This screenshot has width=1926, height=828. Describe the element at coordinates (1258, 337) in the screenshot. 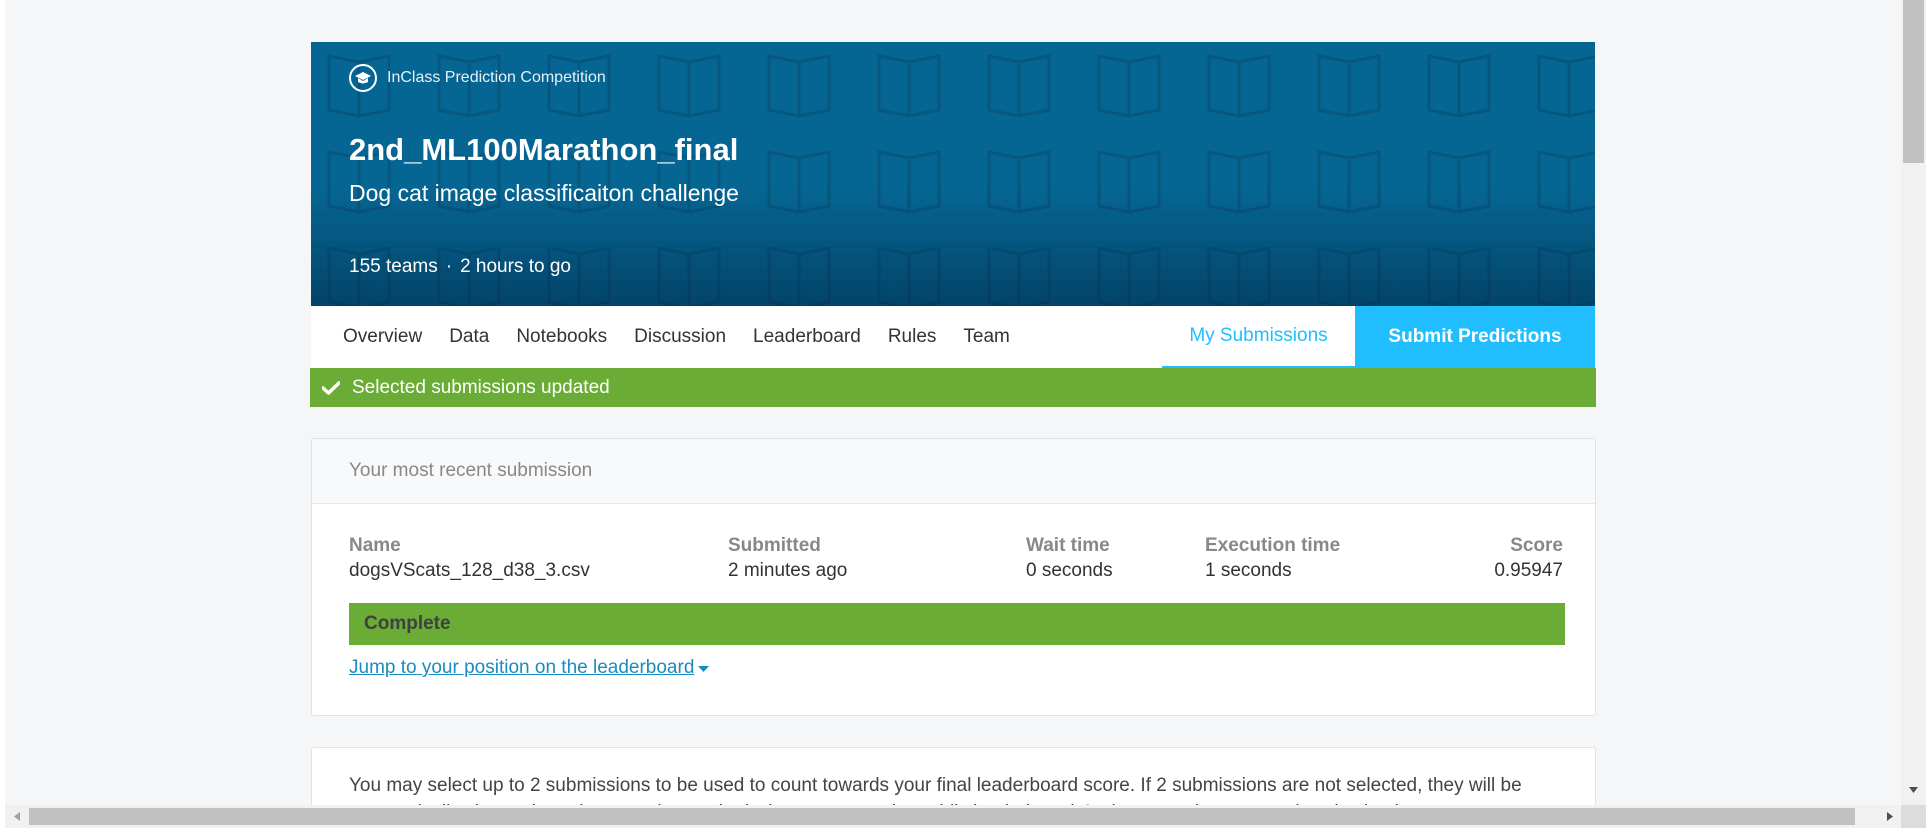

I see `tab-my-submissions: My Submissions` at that location.